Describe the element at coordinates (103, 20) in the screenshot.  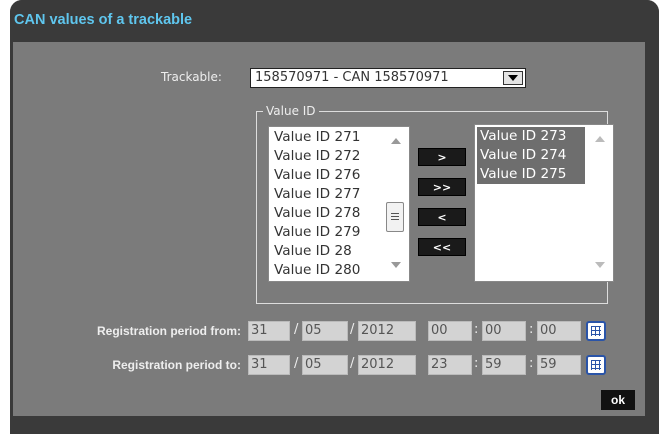
I see `dialog-title: CAN values of a trackable` at that location.